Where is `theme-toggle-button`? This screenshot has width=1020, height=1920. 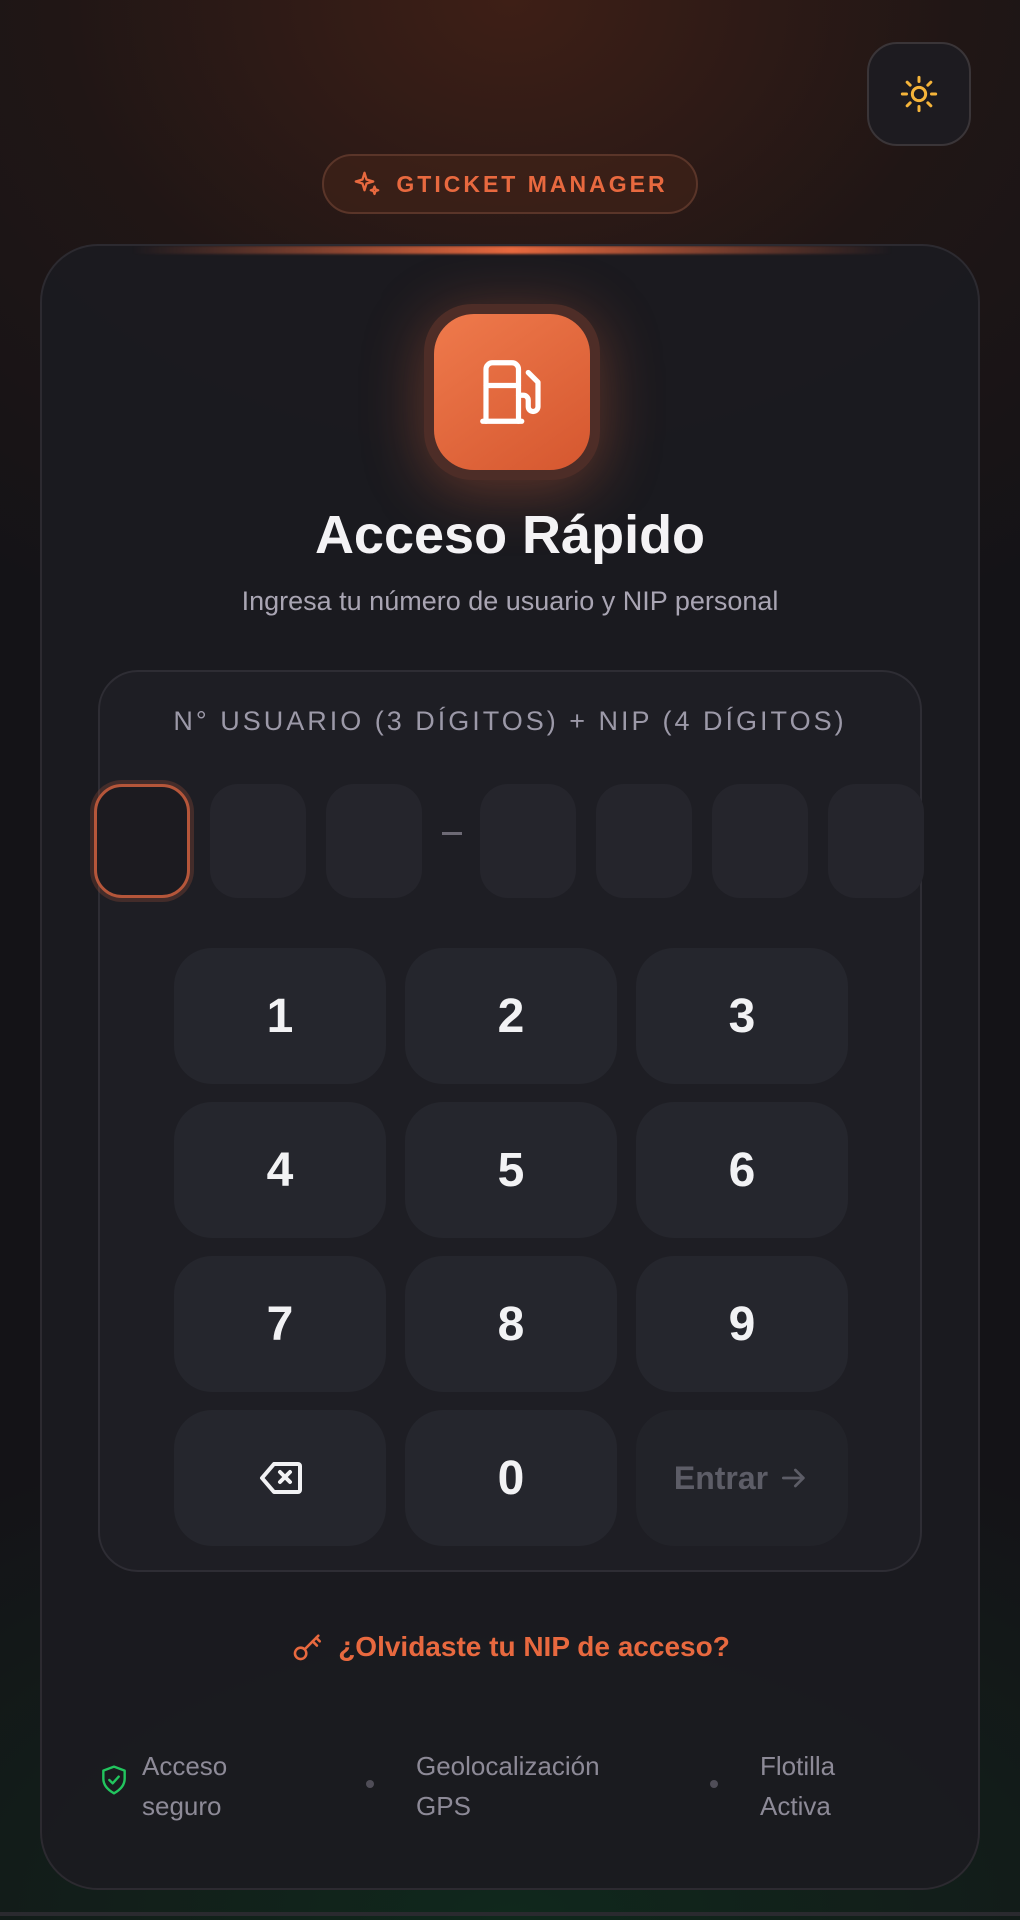
theme-toggle-button is located at coordinates (919, 94).